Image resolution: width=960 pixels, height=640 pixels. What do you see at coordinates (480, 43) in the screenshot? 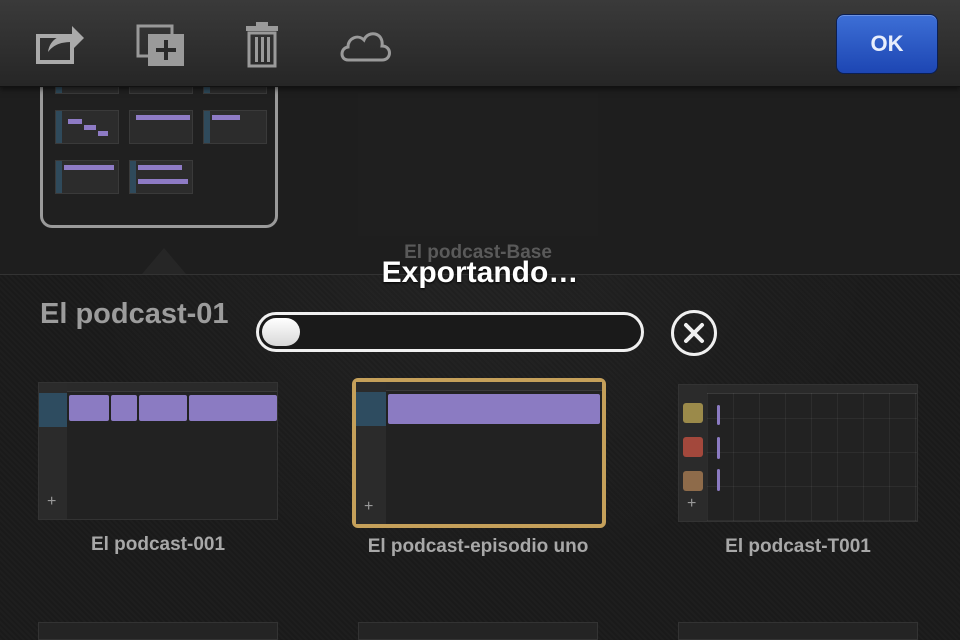
I see `toolbar: OK` at bounding box center [480, 43].